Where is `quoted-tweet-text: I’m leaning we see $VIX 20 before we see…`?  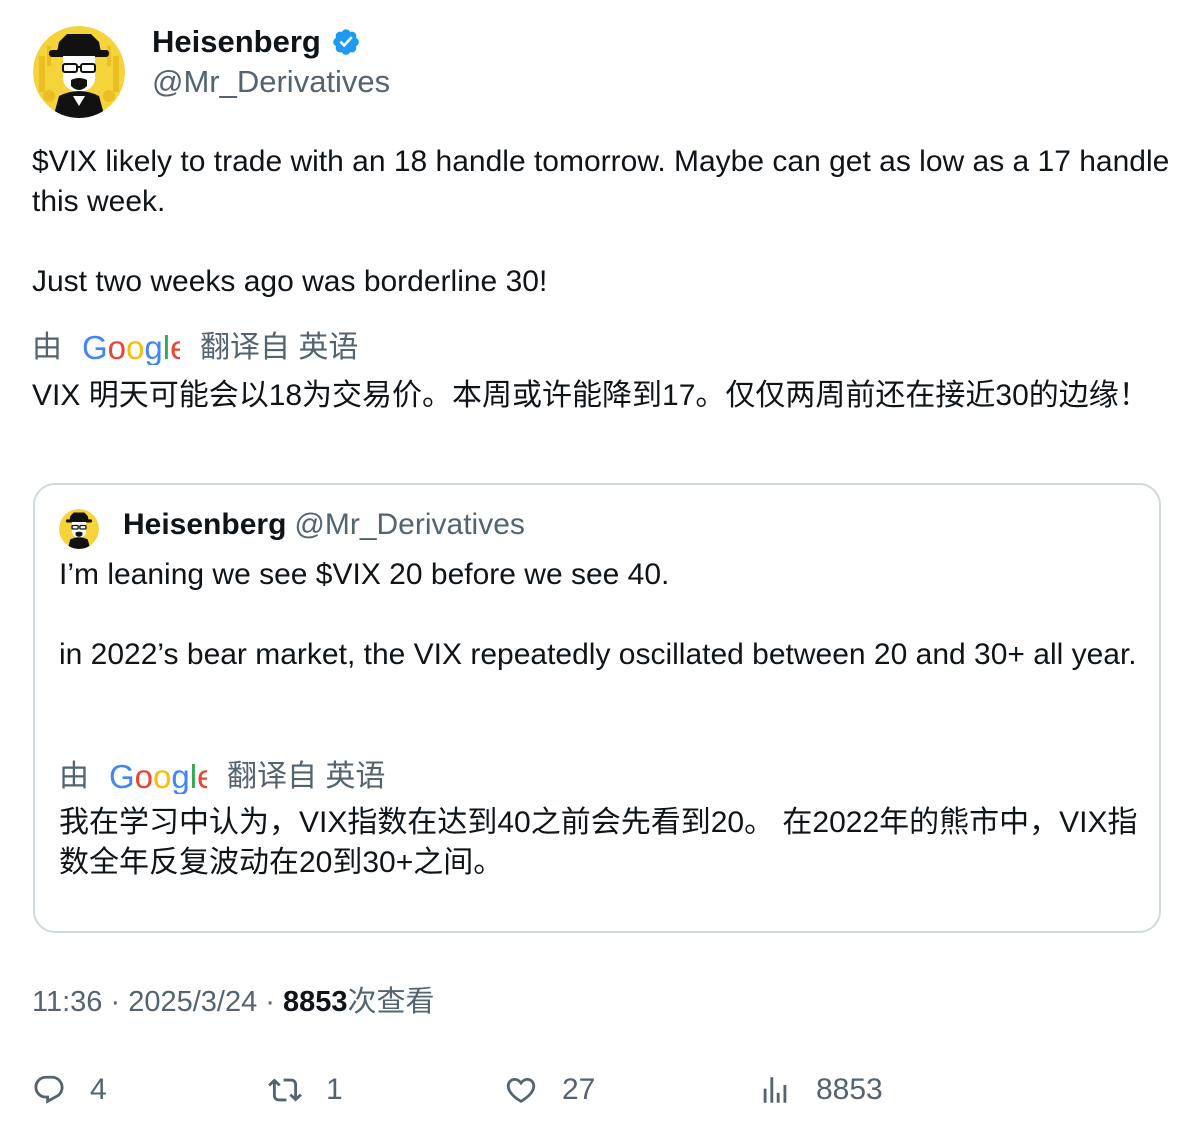 quoted-tweet-text: I’m leaning we see $VIX 20 before we see… is located at coordinates (598, 614).